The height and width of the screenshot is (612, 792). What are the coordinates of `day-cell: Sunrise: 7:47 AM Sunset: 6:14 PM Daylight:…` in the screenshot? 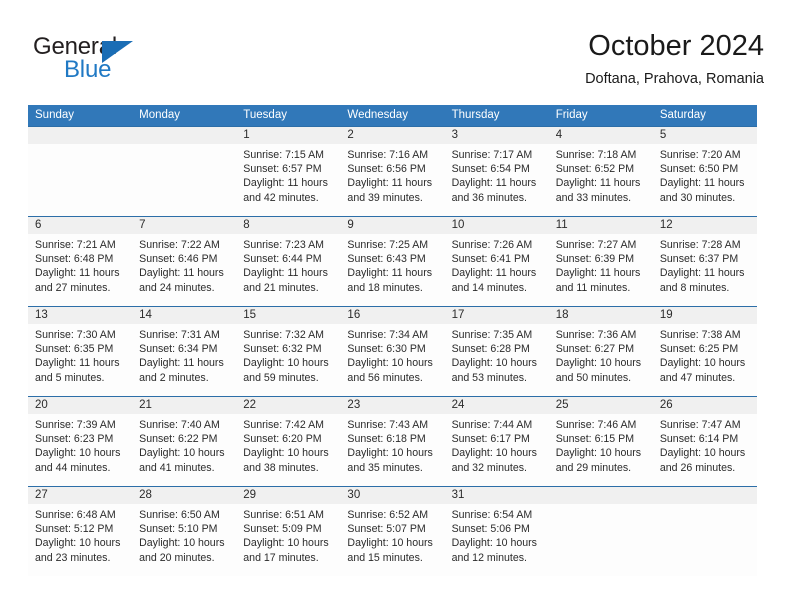 It's located at (705, 450).